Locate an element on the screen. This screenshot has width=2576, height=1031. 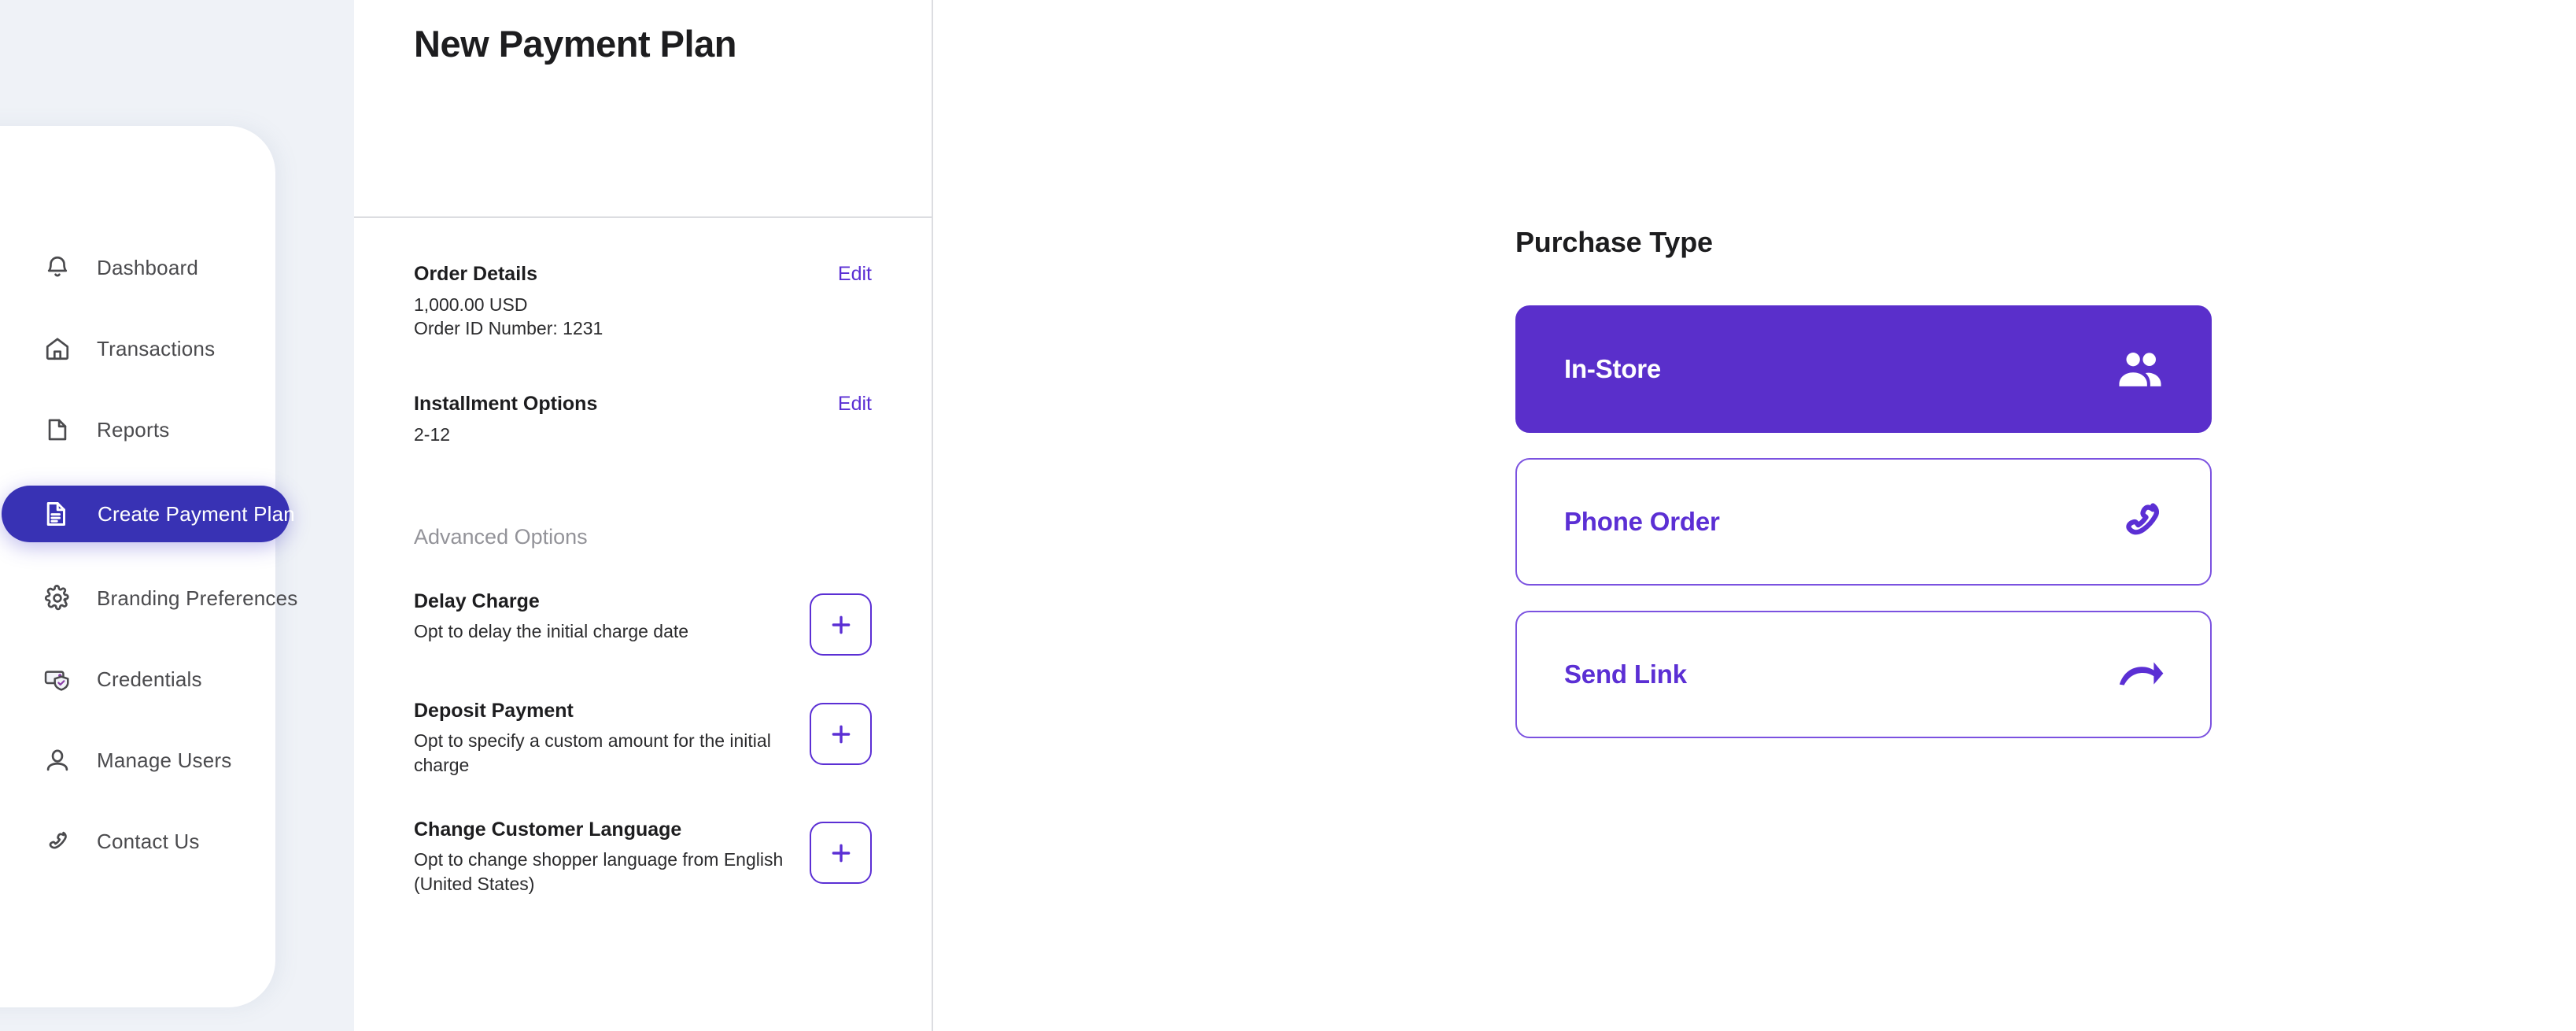
edit-order-details-link: Edit is located at coordinates (855, 273).